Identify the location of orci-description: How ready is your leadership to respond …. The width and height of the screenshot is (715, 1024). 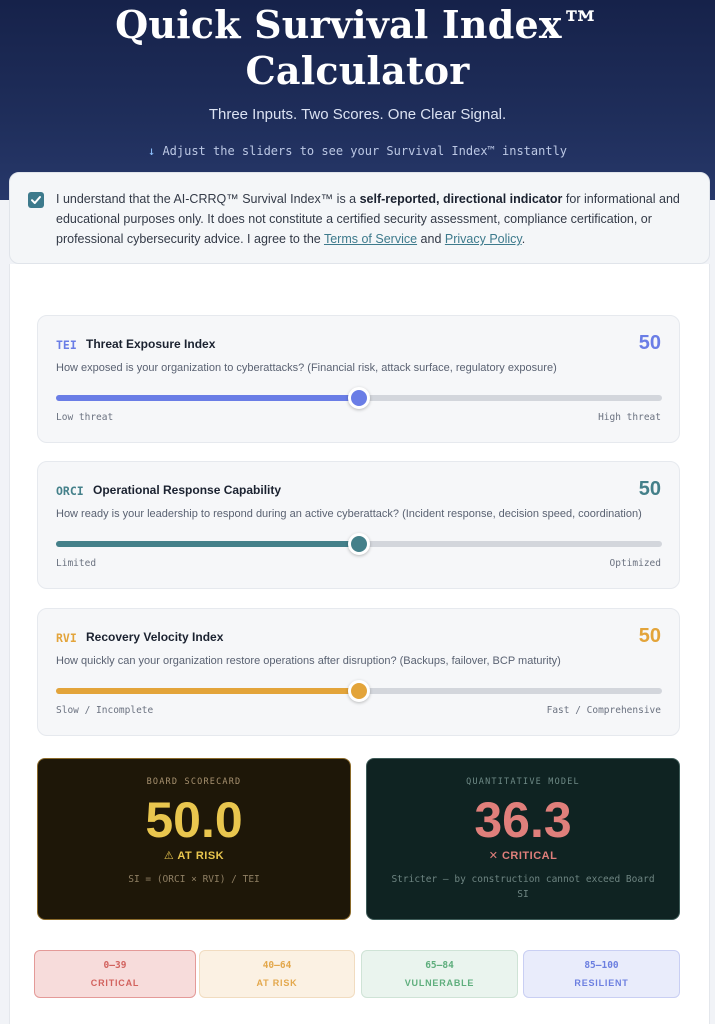
(349, 514).